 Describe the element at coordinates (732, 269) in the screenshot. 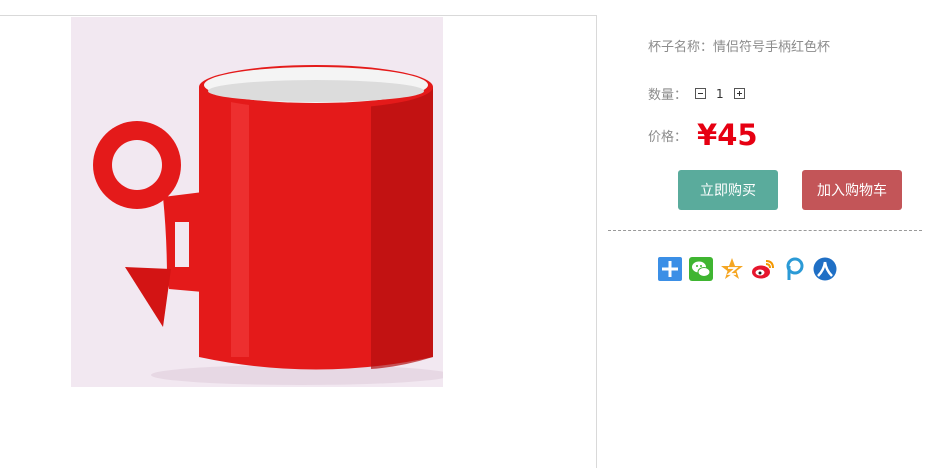

I see `qzone-icon` at that location.